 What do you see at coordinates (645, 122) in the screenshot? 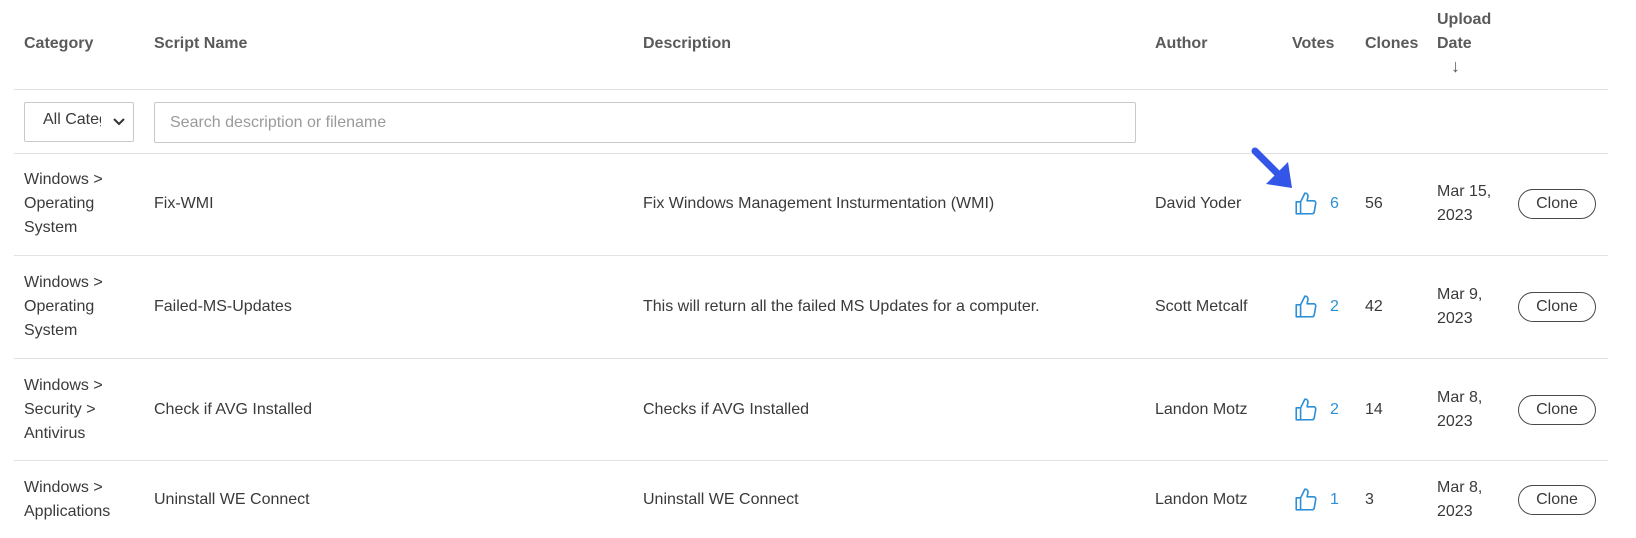
I see `search-input` at bounding box center [645, 122].